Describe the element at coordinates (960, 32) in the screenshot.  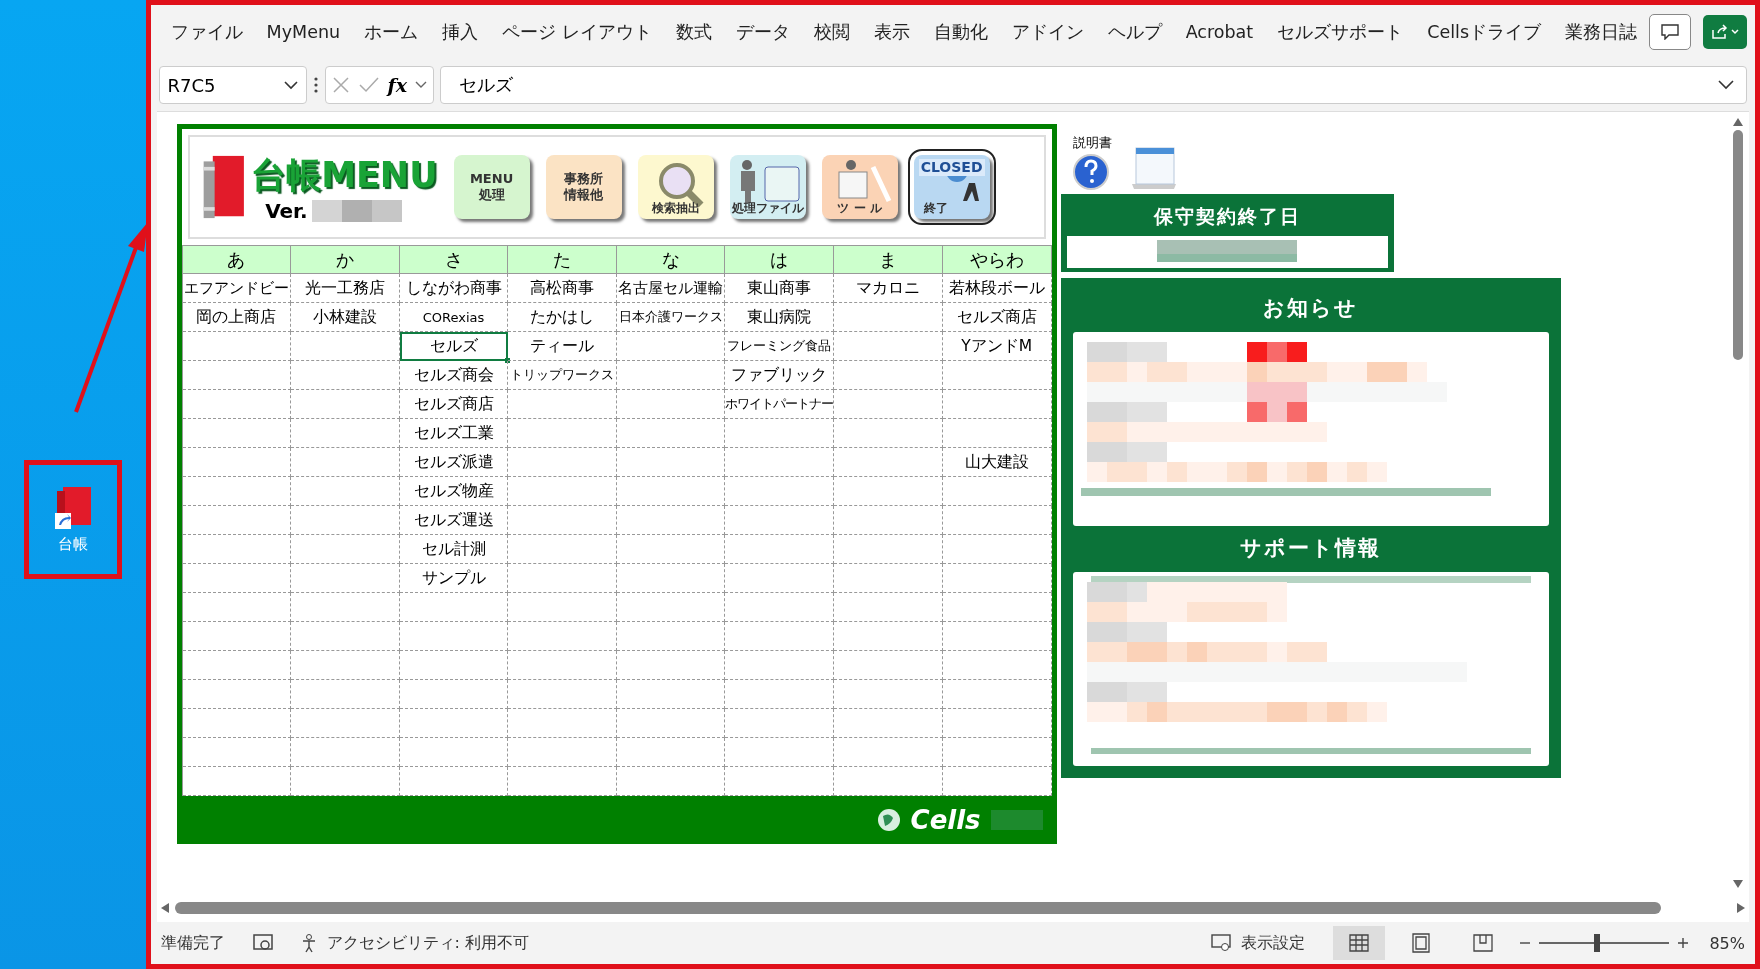
I see `ribbon-tab: 自動化` at that location.